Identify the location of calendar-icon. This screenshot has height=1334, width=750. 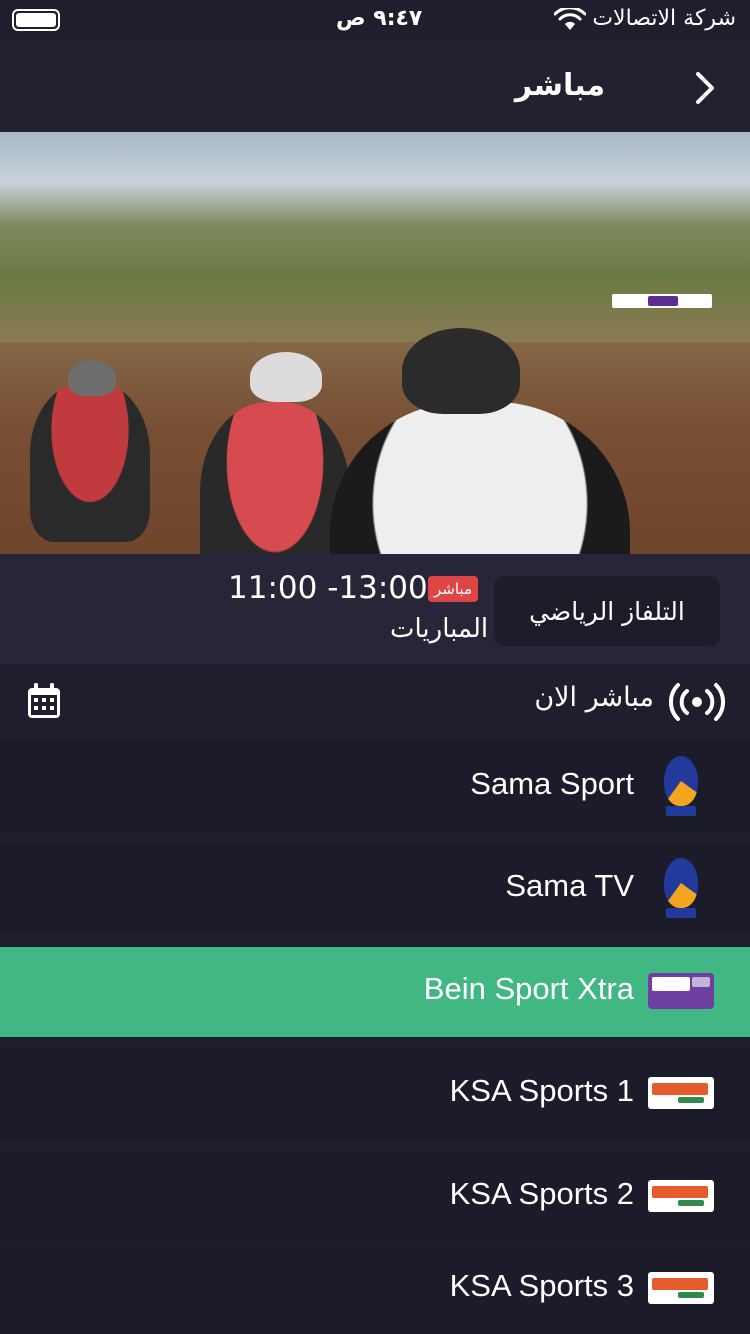
(44, 701).